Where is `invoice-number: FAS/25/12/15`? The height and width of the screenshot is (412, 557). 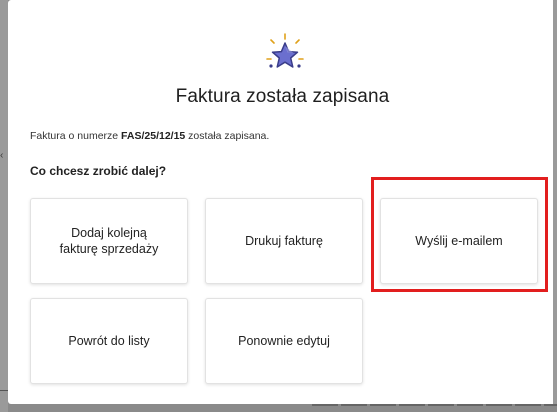
invoice-number: FAS/25/12/15 is located at coordinates (153, 136).